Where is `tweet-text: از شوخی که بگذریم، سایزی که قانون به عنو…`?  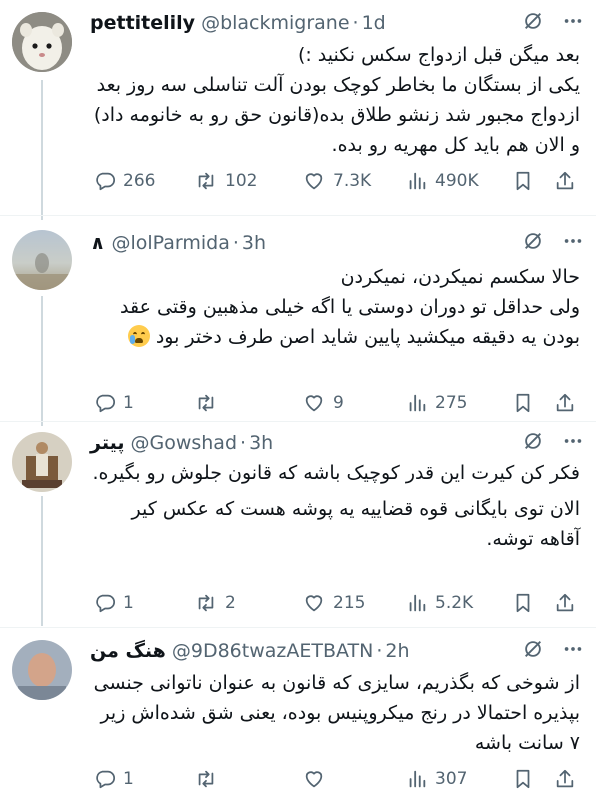 tweet-text: از شوخی که بگذریم، سایزی که قانون به عنو… is located at coordinates (334, 713).